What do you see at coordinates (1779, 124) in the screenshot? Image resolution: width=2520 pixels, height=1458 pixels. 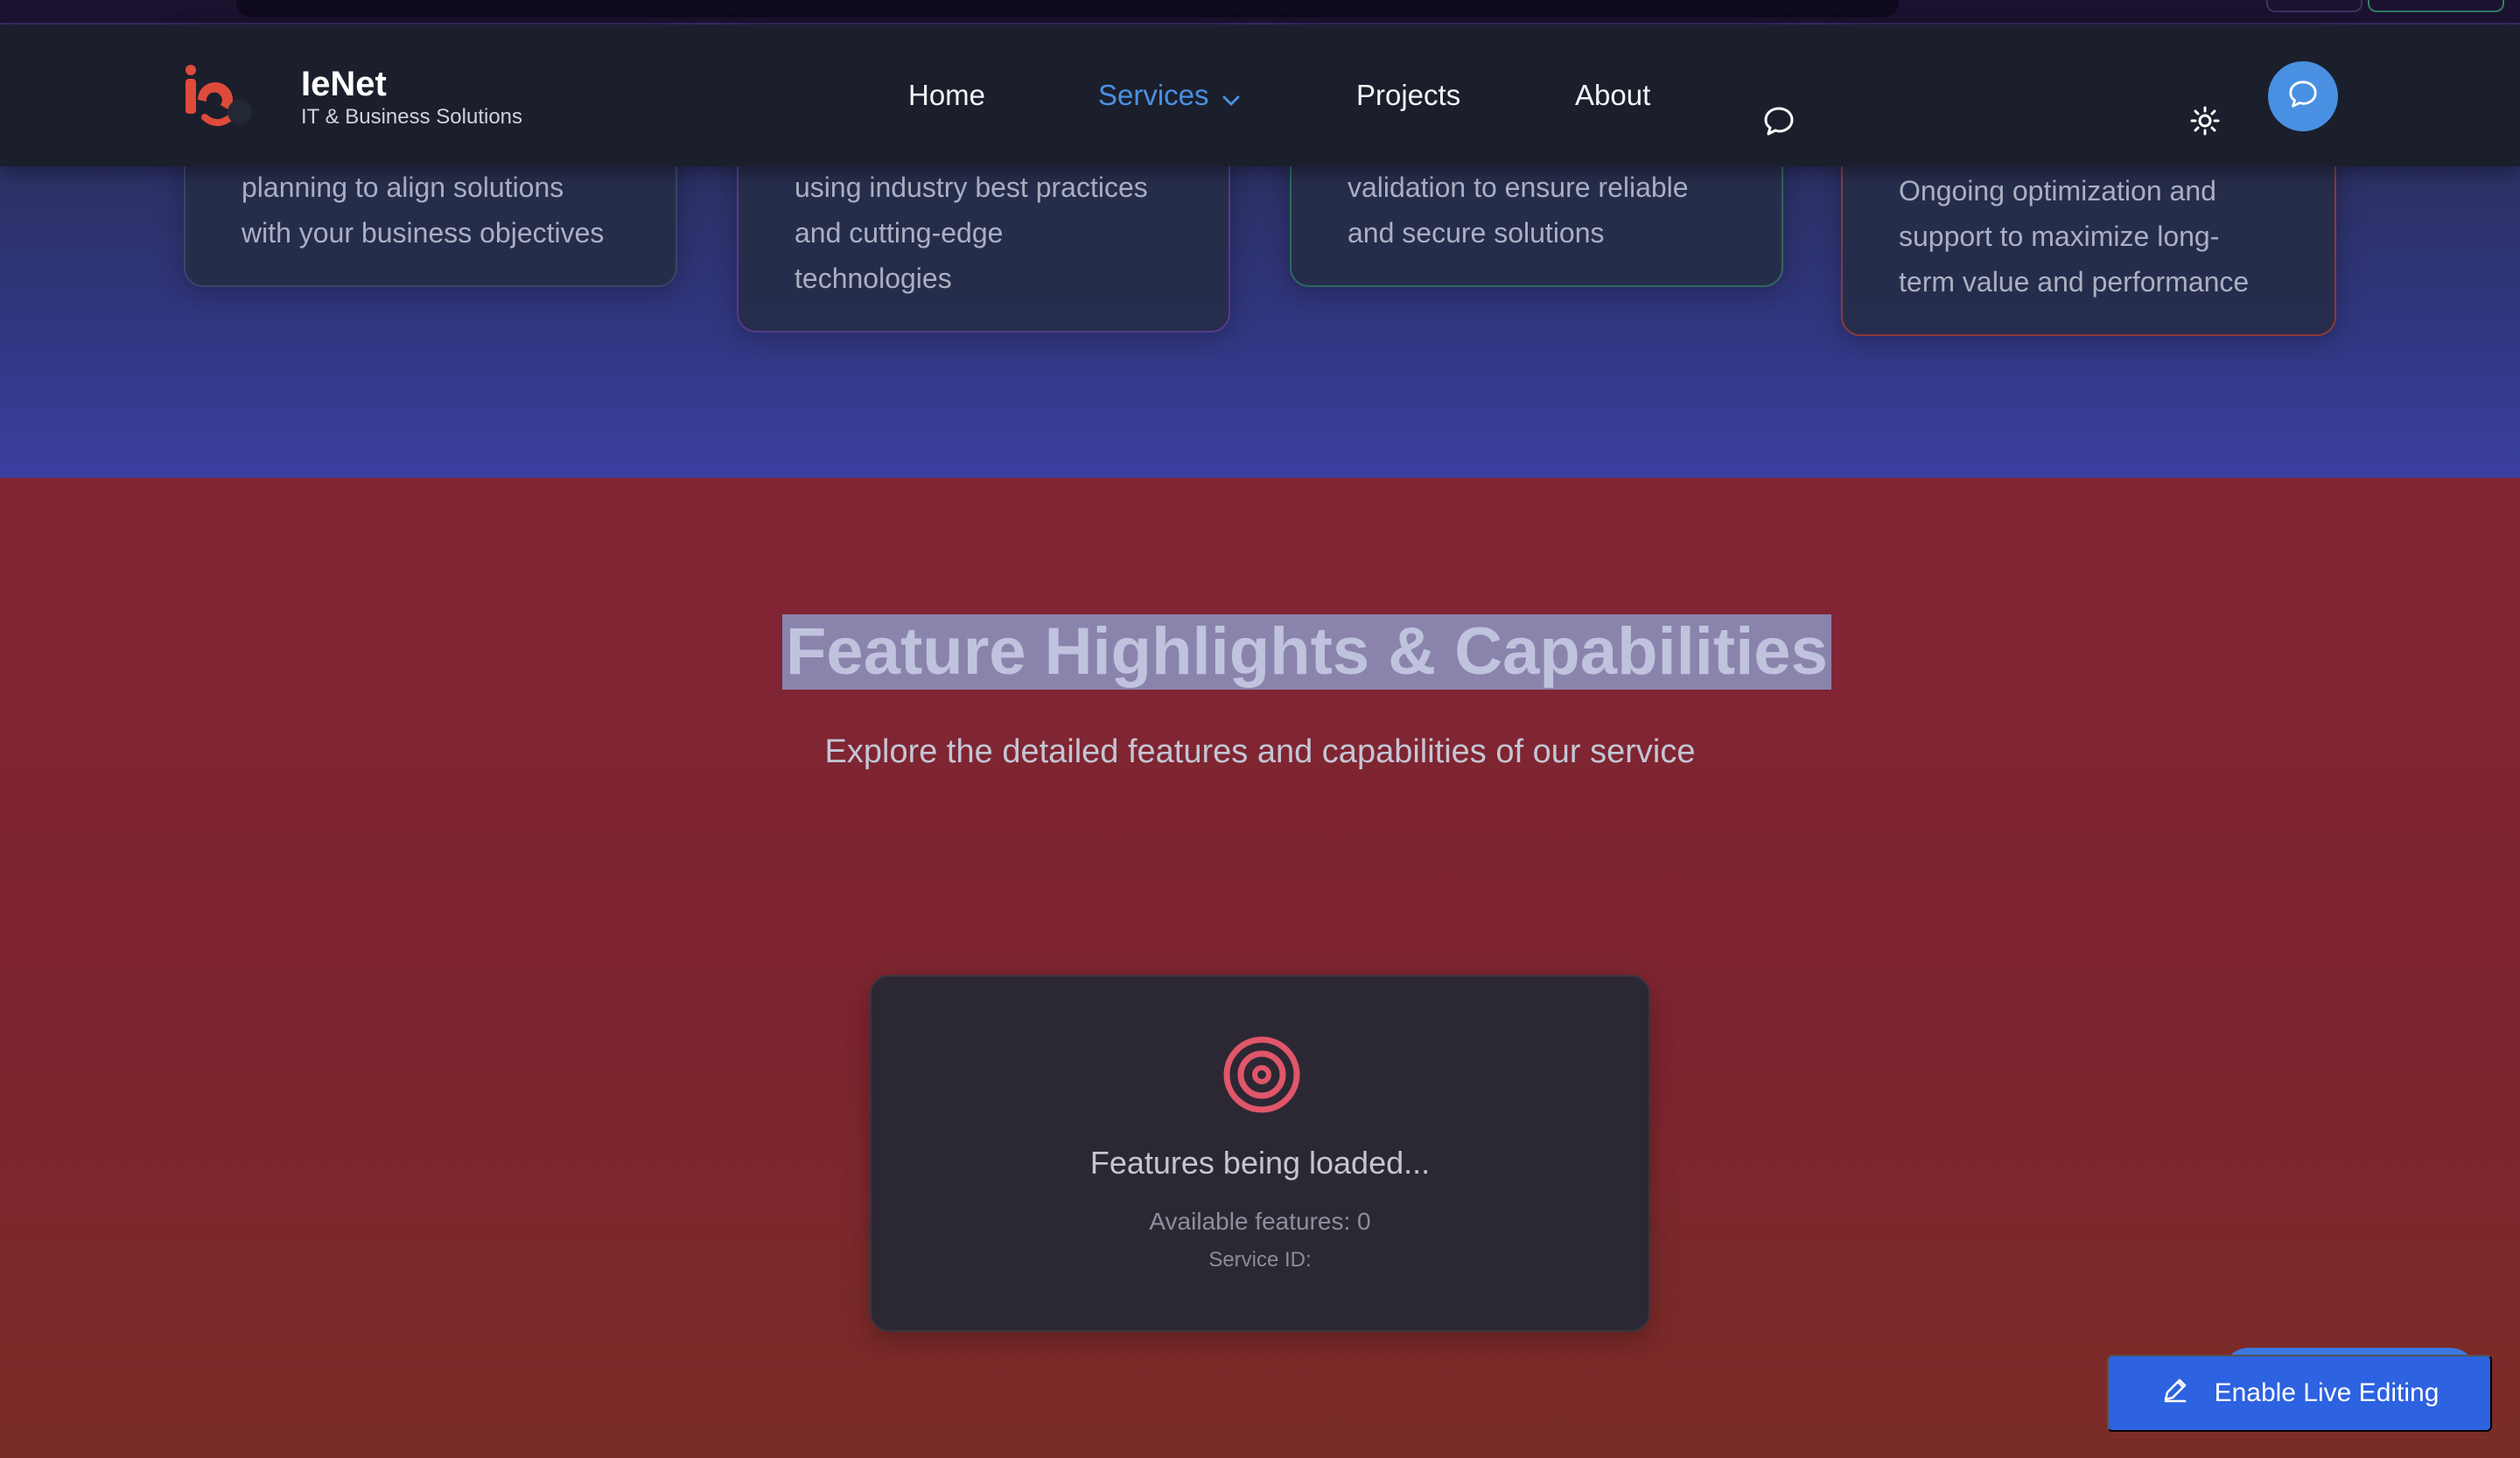 I see `chat-bubble-icon` at bounding box center [1779, 124].